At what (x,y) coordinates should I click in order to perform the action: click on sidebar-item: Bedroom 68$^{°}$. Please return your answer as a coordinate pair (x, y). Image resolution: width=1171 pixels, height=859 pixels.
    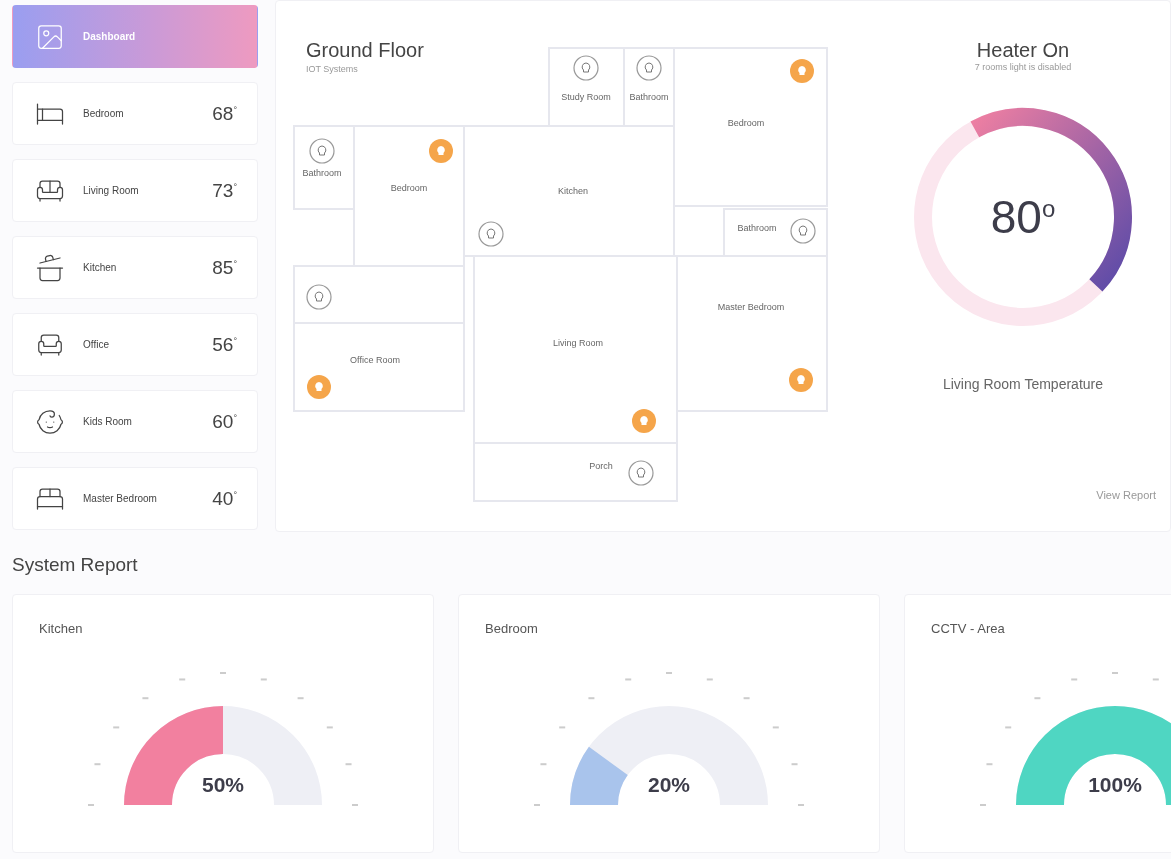
    Looking at the image, I should click on (135, 113).